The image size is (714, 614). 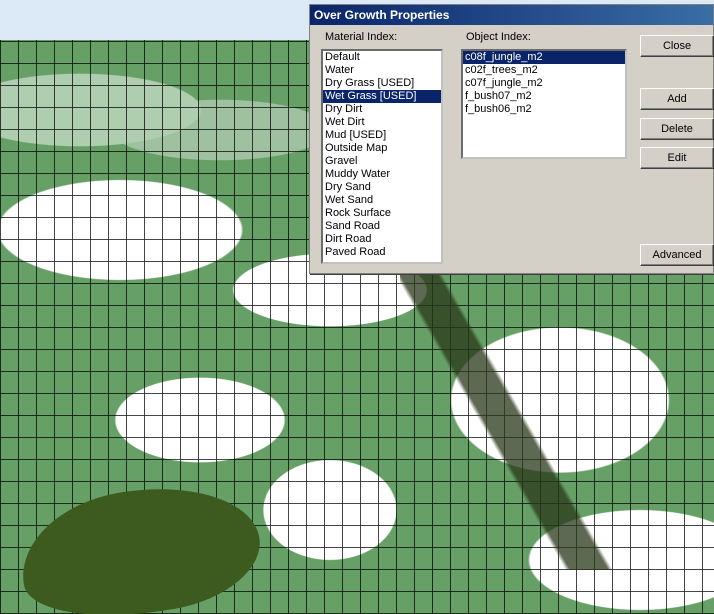 I want to click on list-item: Rock Surface, so click(x=382, y=213).